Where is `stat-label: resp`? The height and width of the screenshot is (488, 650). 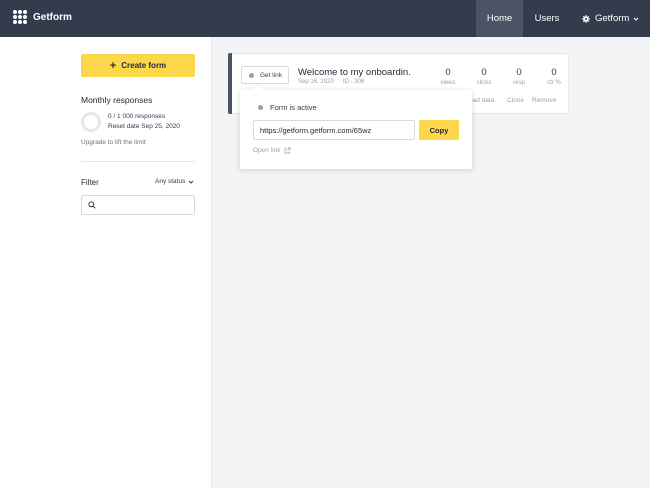
stat-label: resp is located at coordinates (519, 83).